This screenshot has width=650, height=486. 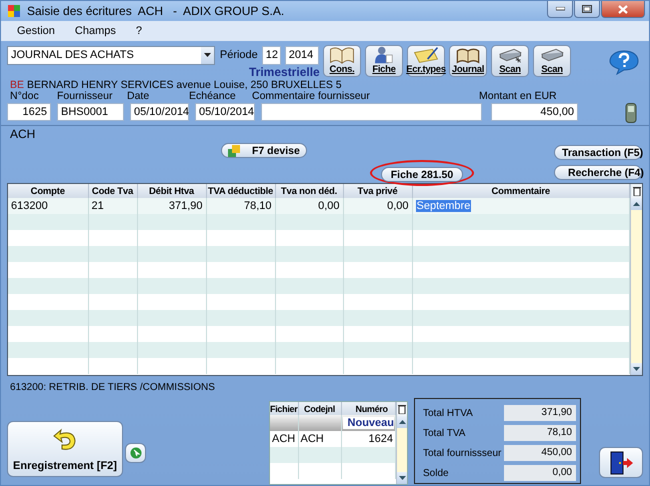 I want to click on pointer-button, so click(x=135, y=453).